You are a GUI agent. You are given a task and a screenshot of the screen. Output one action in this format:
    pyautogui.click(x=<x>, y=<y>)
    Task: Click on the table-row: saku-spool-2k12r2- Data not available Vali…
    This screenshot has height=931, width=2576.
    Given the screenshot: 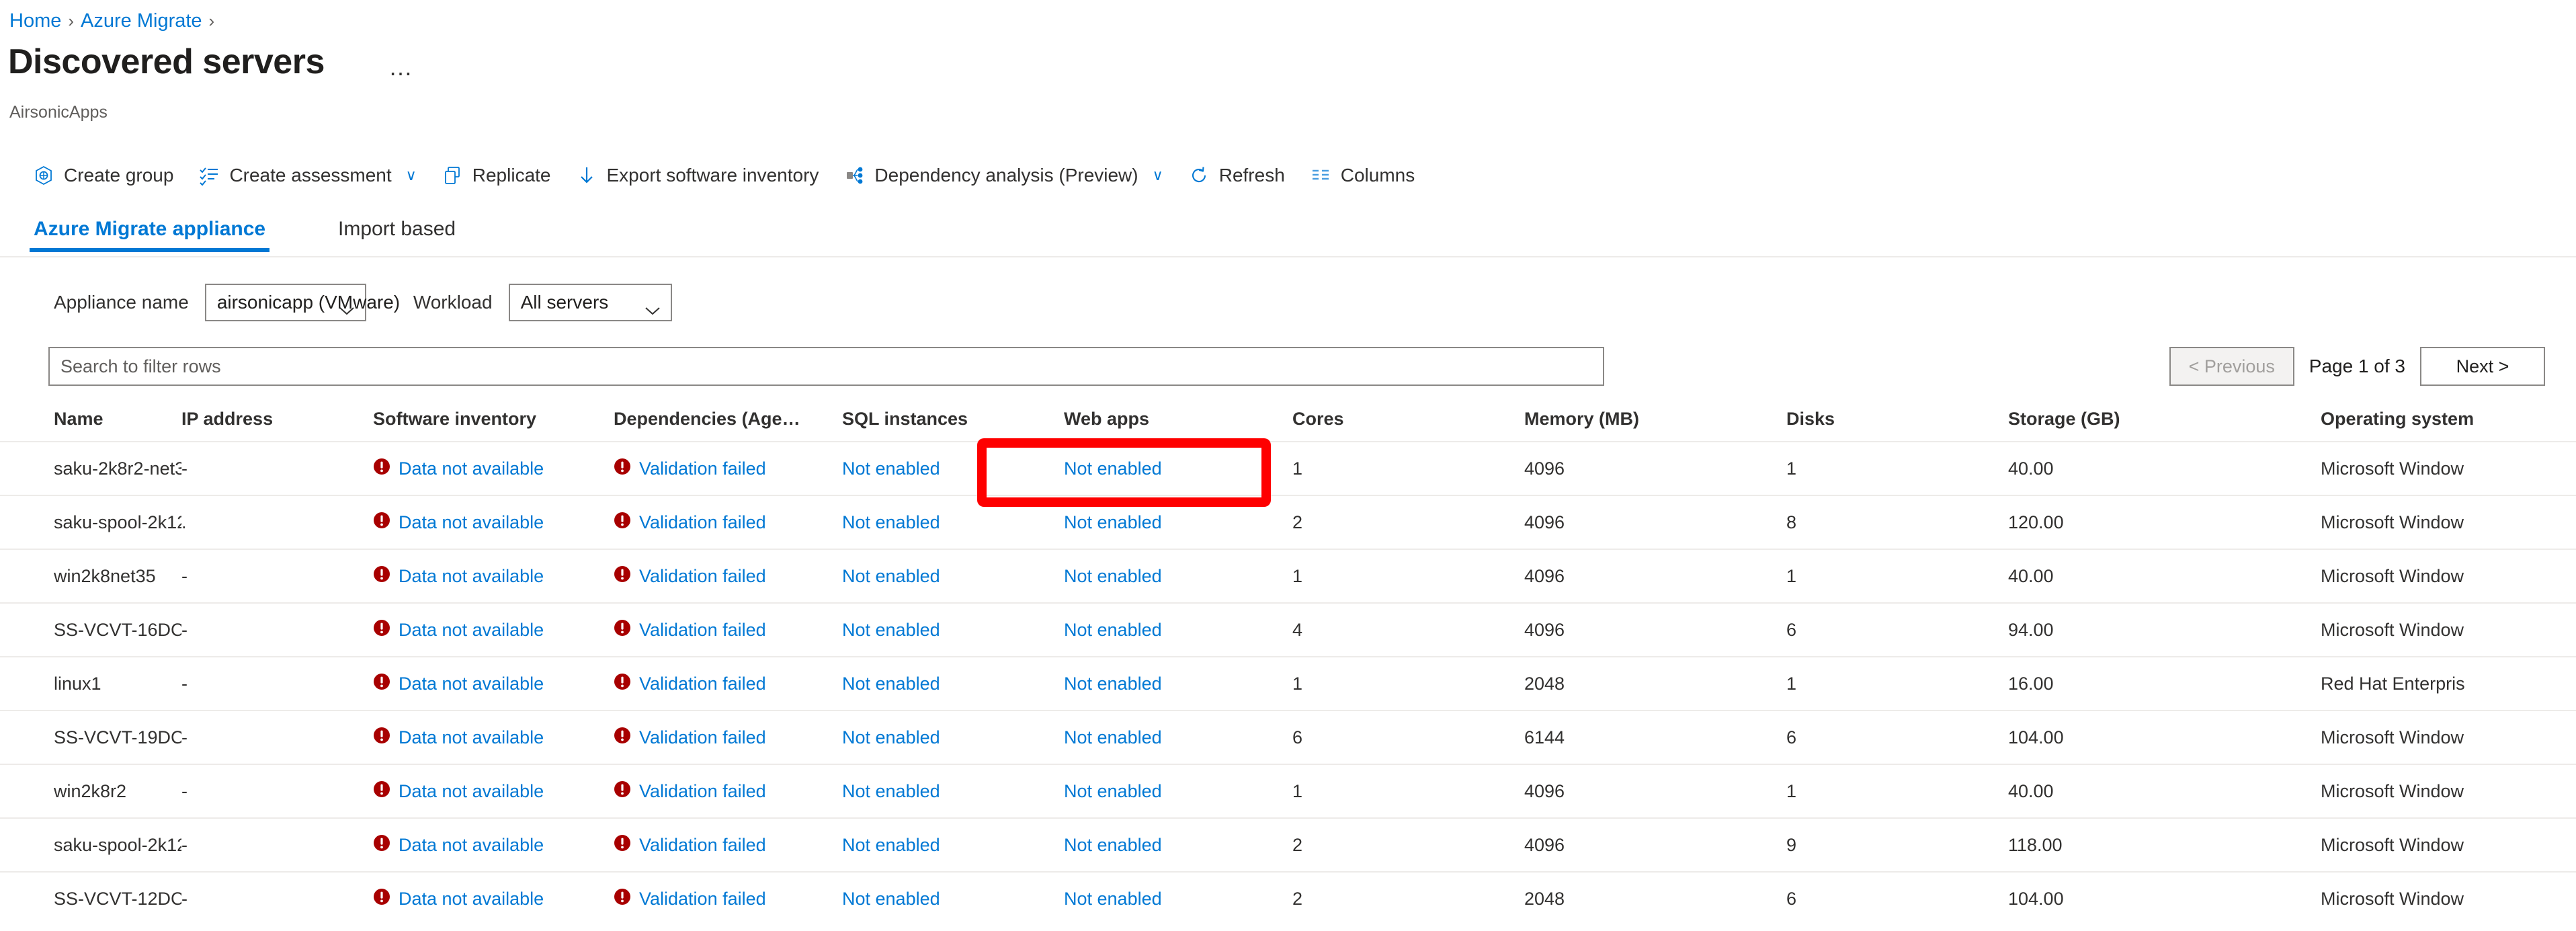 What is the action you would take?
    pyautogui.click(x=1288, y=844)
    